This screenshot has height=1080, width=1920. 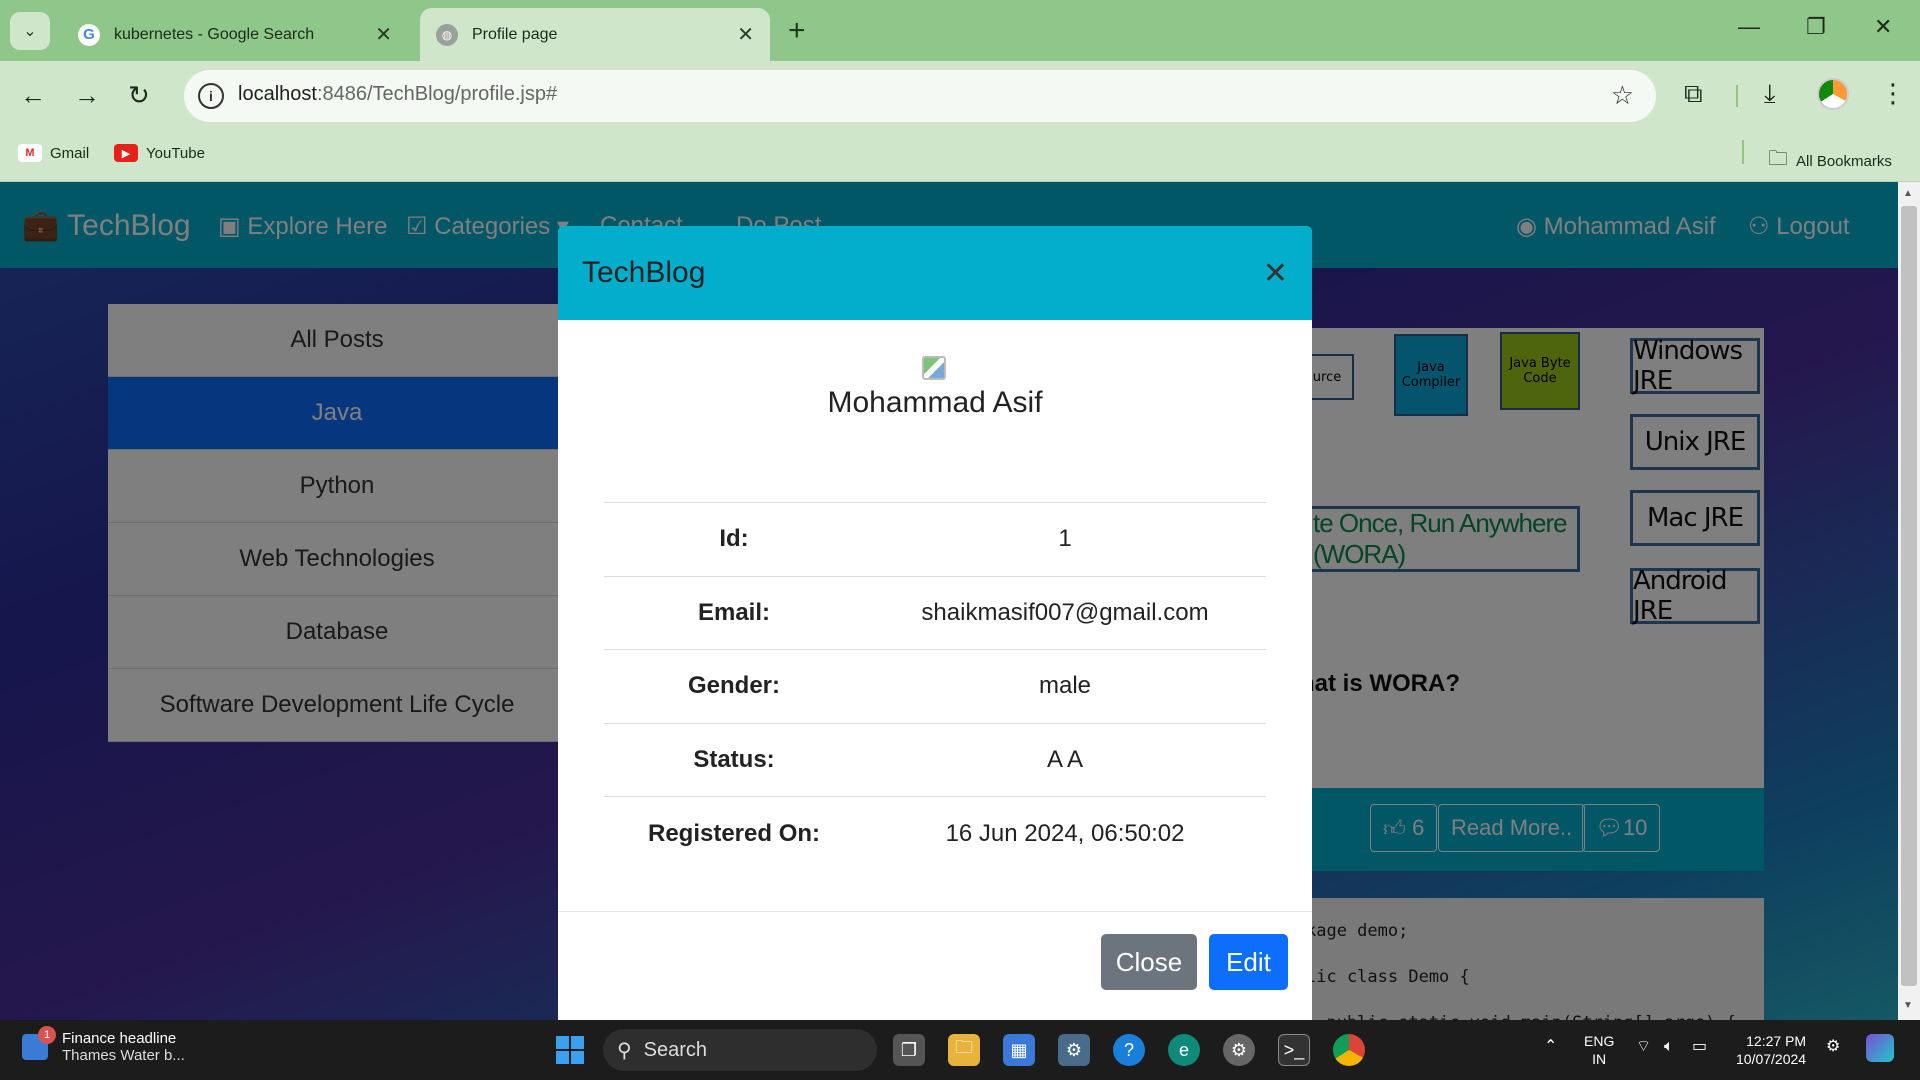 I want to click on url-host: localhost, so click(x=277, y=94).